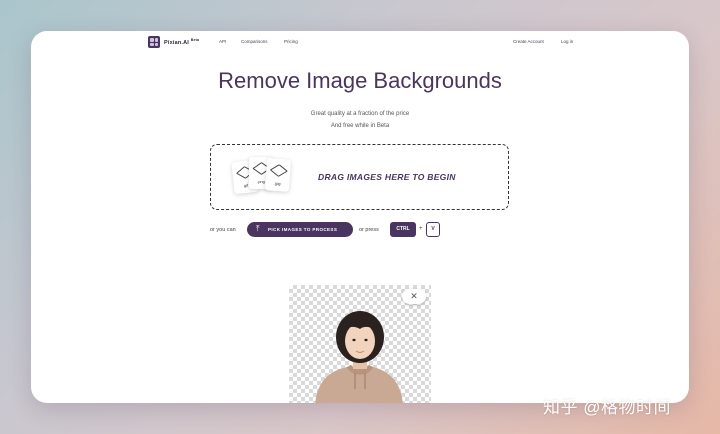  I want to click on subtitle-line-1: Great quality at a fraction of the price, so click(360, 114).